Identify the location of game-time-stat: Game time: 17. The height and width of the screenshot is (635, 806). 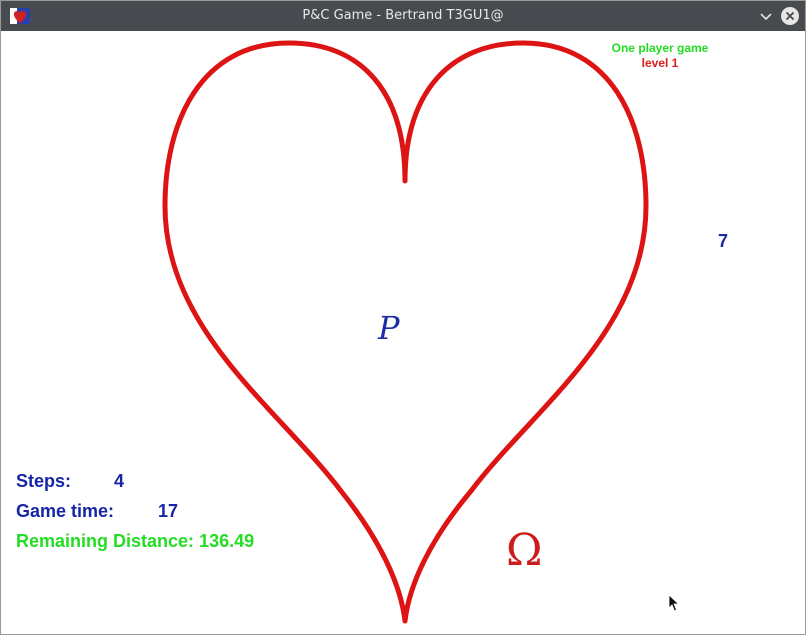
(97, 511).